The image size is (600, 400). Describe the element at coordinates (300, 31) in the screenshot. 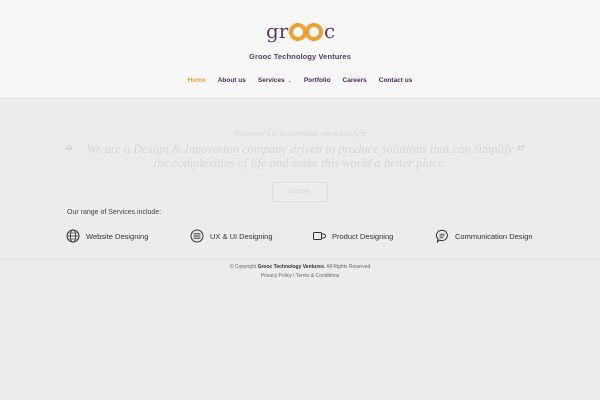

I see `grooc-logo-icon: gr c` at that location.